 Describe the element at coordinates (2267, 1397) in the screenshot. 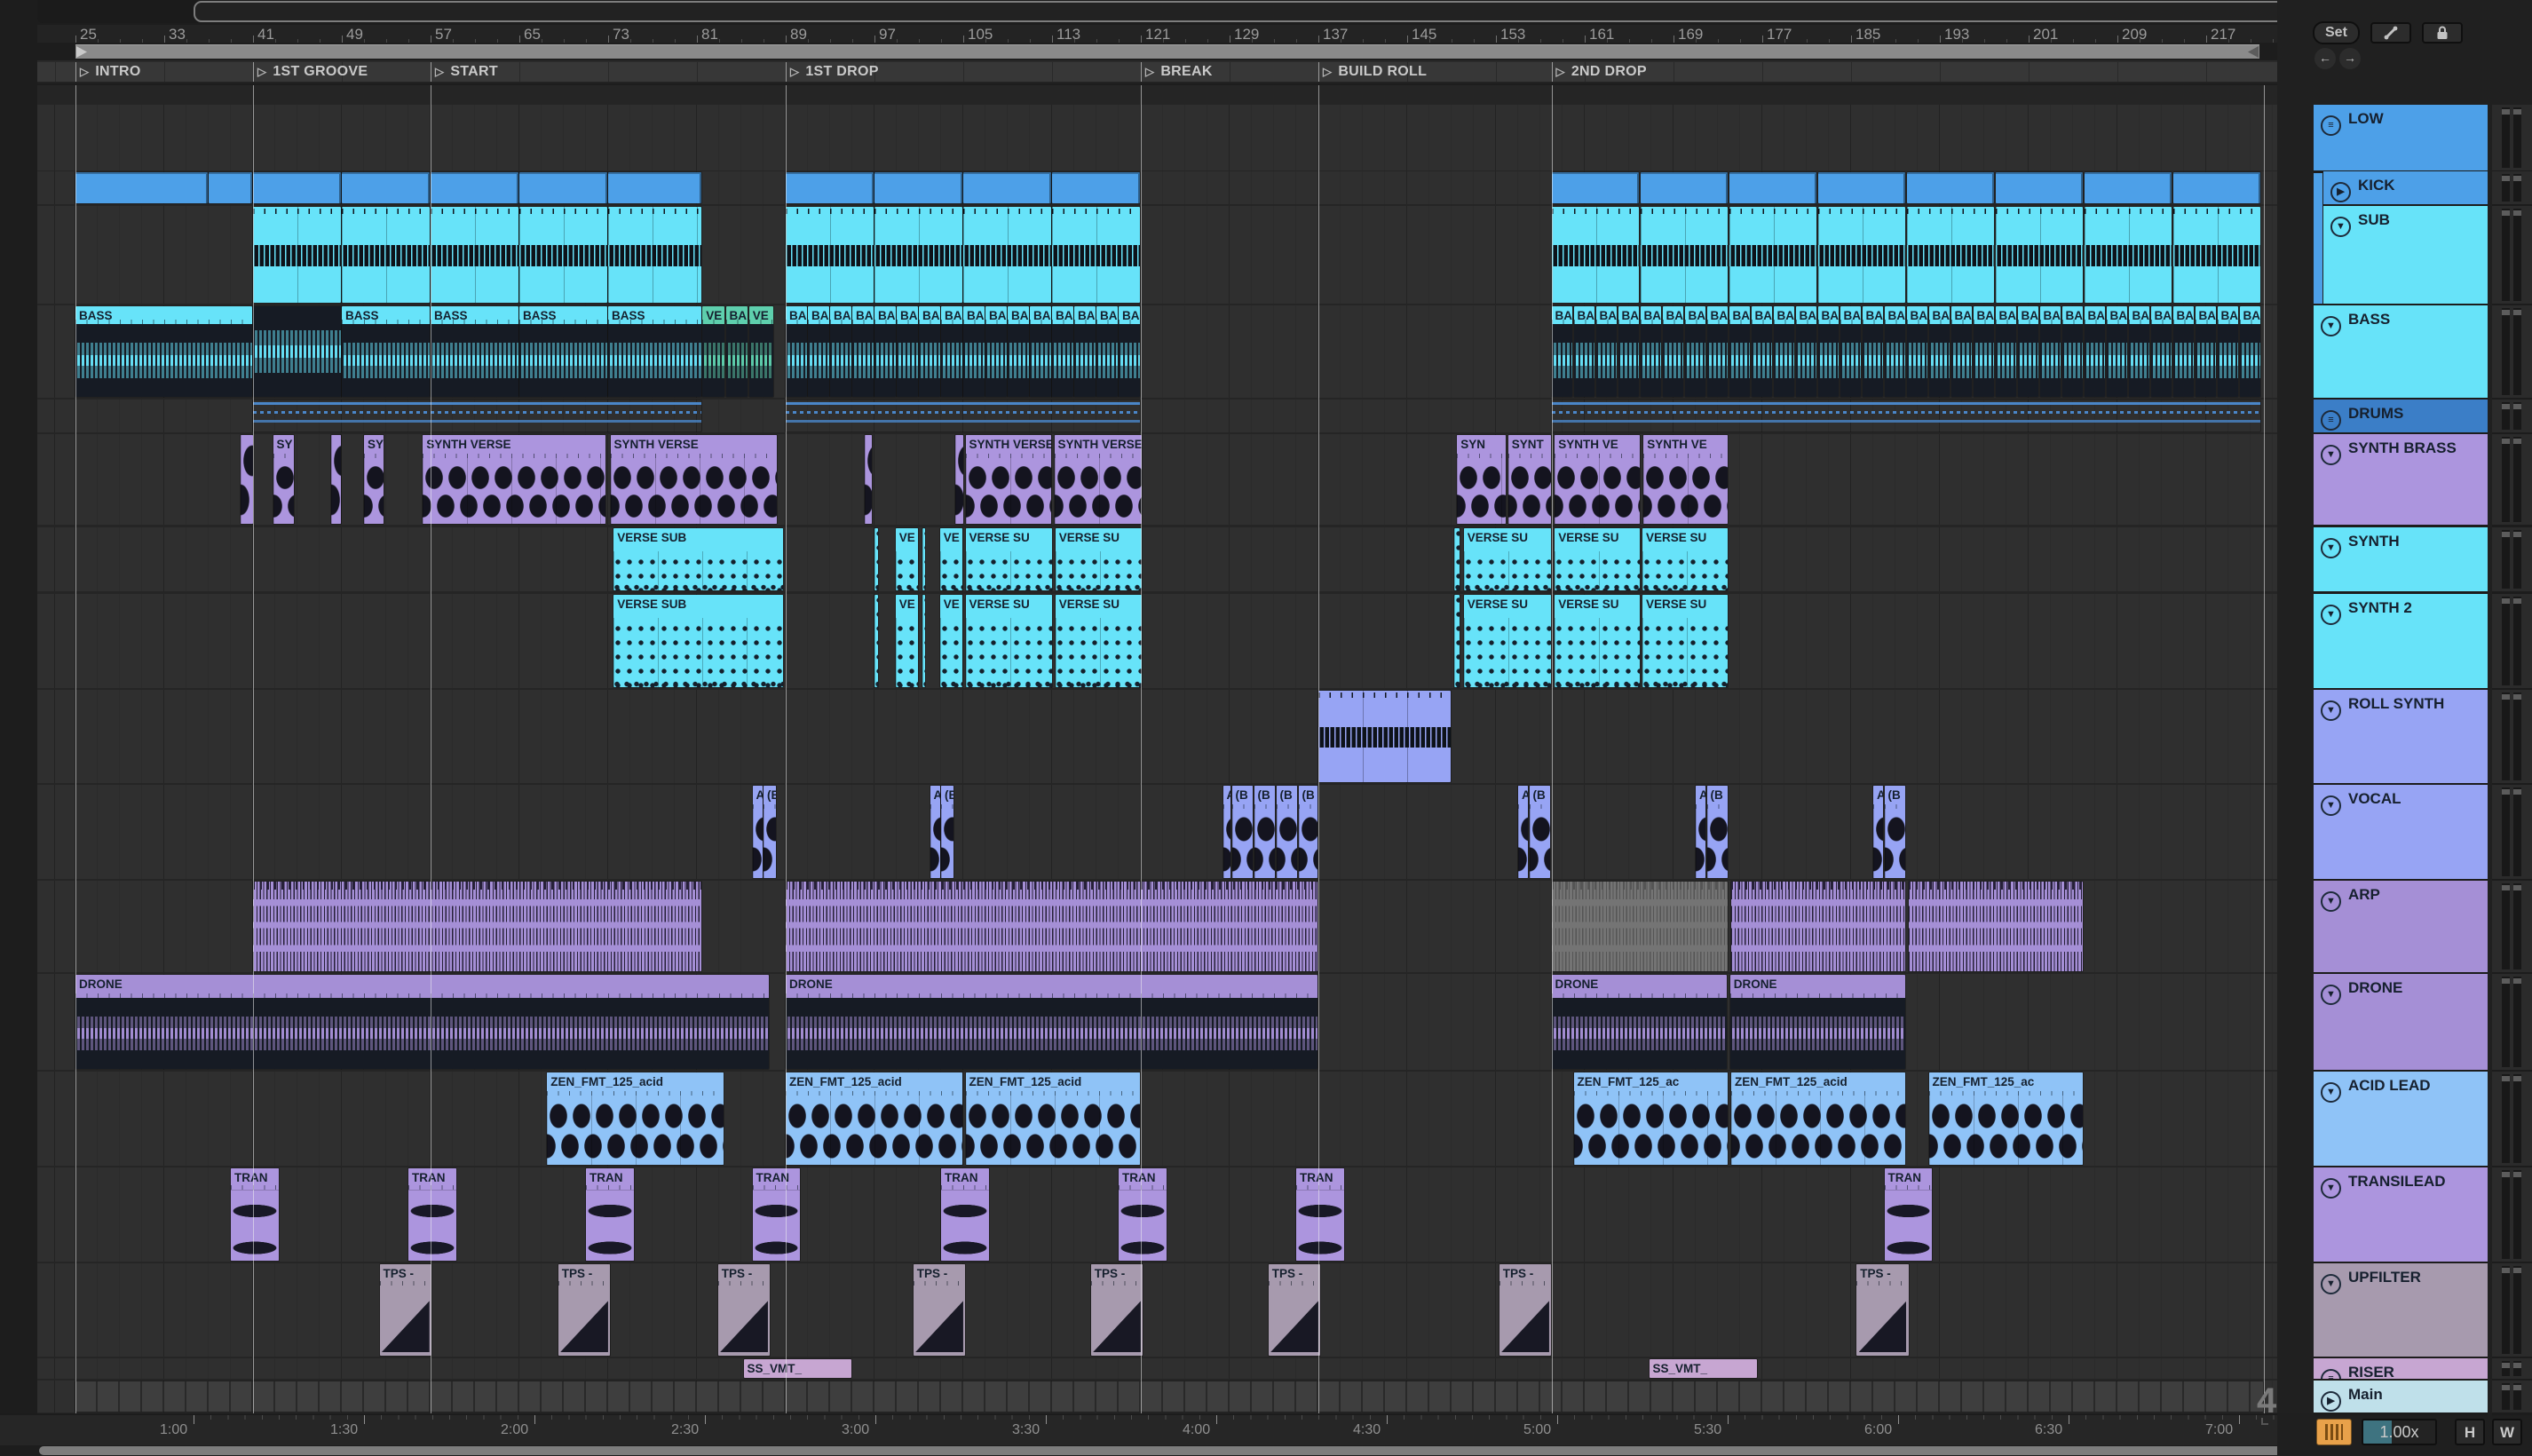

I see `time-signature-marker: 4/1` at that location.